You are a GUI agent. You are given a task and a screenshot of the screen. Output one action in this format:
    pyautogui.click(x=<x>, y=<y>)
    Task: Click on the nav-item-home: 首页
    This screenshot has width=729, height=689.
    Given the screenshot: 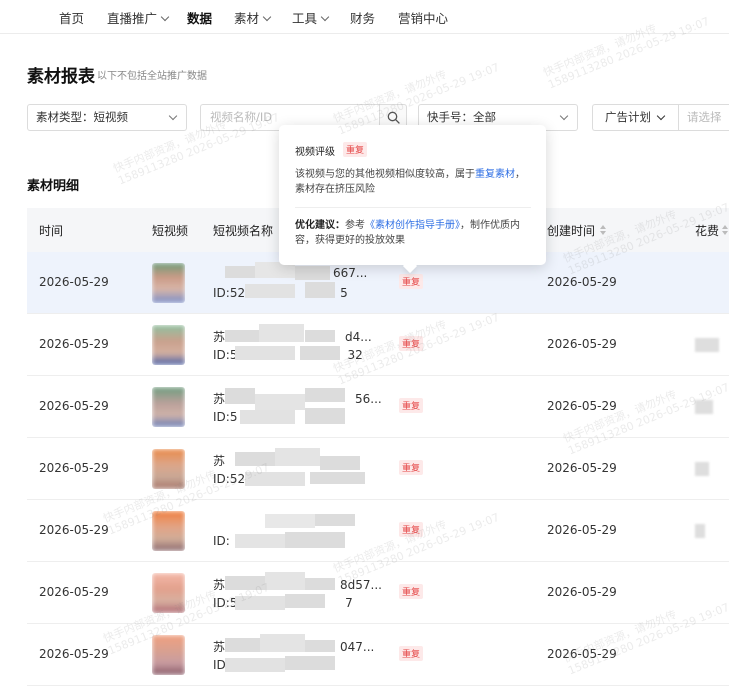 What is the action you would take?
    pyautogui.click(x=71, y=17)
    